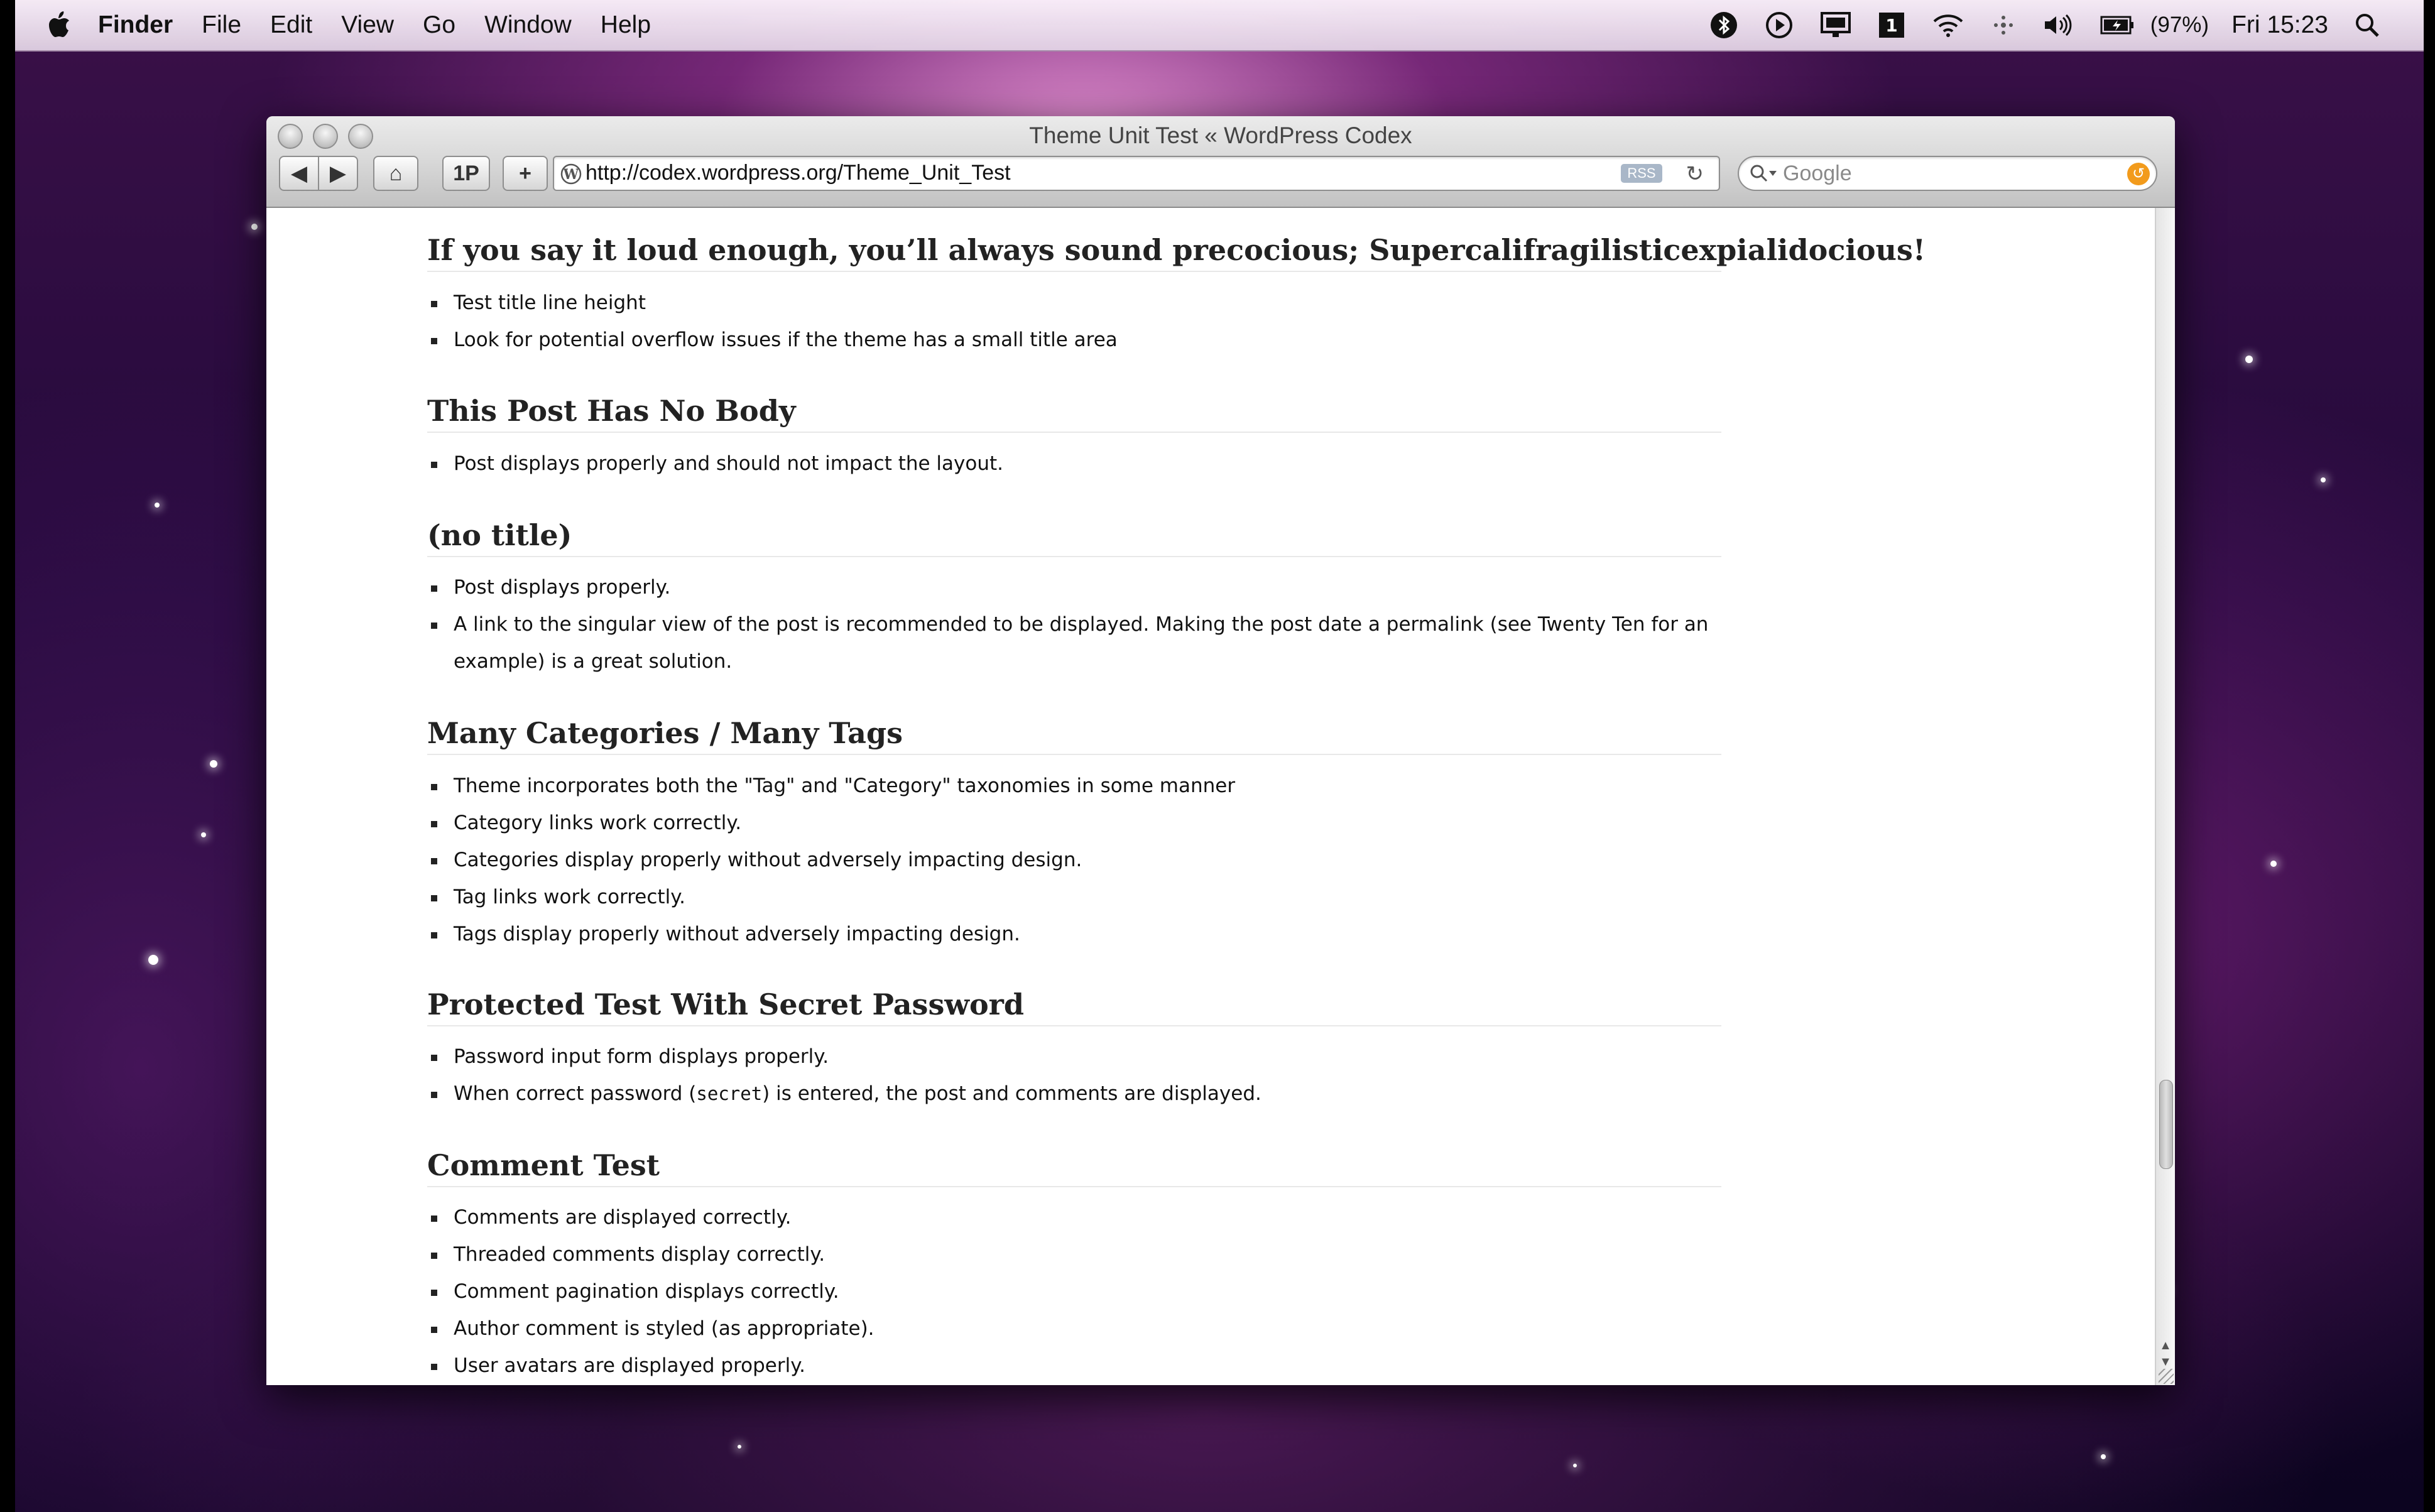 The height and width of the screenshot is (1512, 2435). What do you see at coordinates (1070, 303) in the screenshot?
I see `list-item: Test title line height` at bounding box center [1070, 303].